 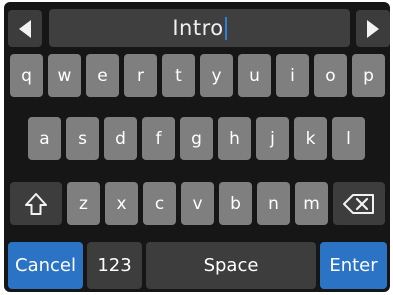 I want to click on key-g: g, so click(x=196, y=138).